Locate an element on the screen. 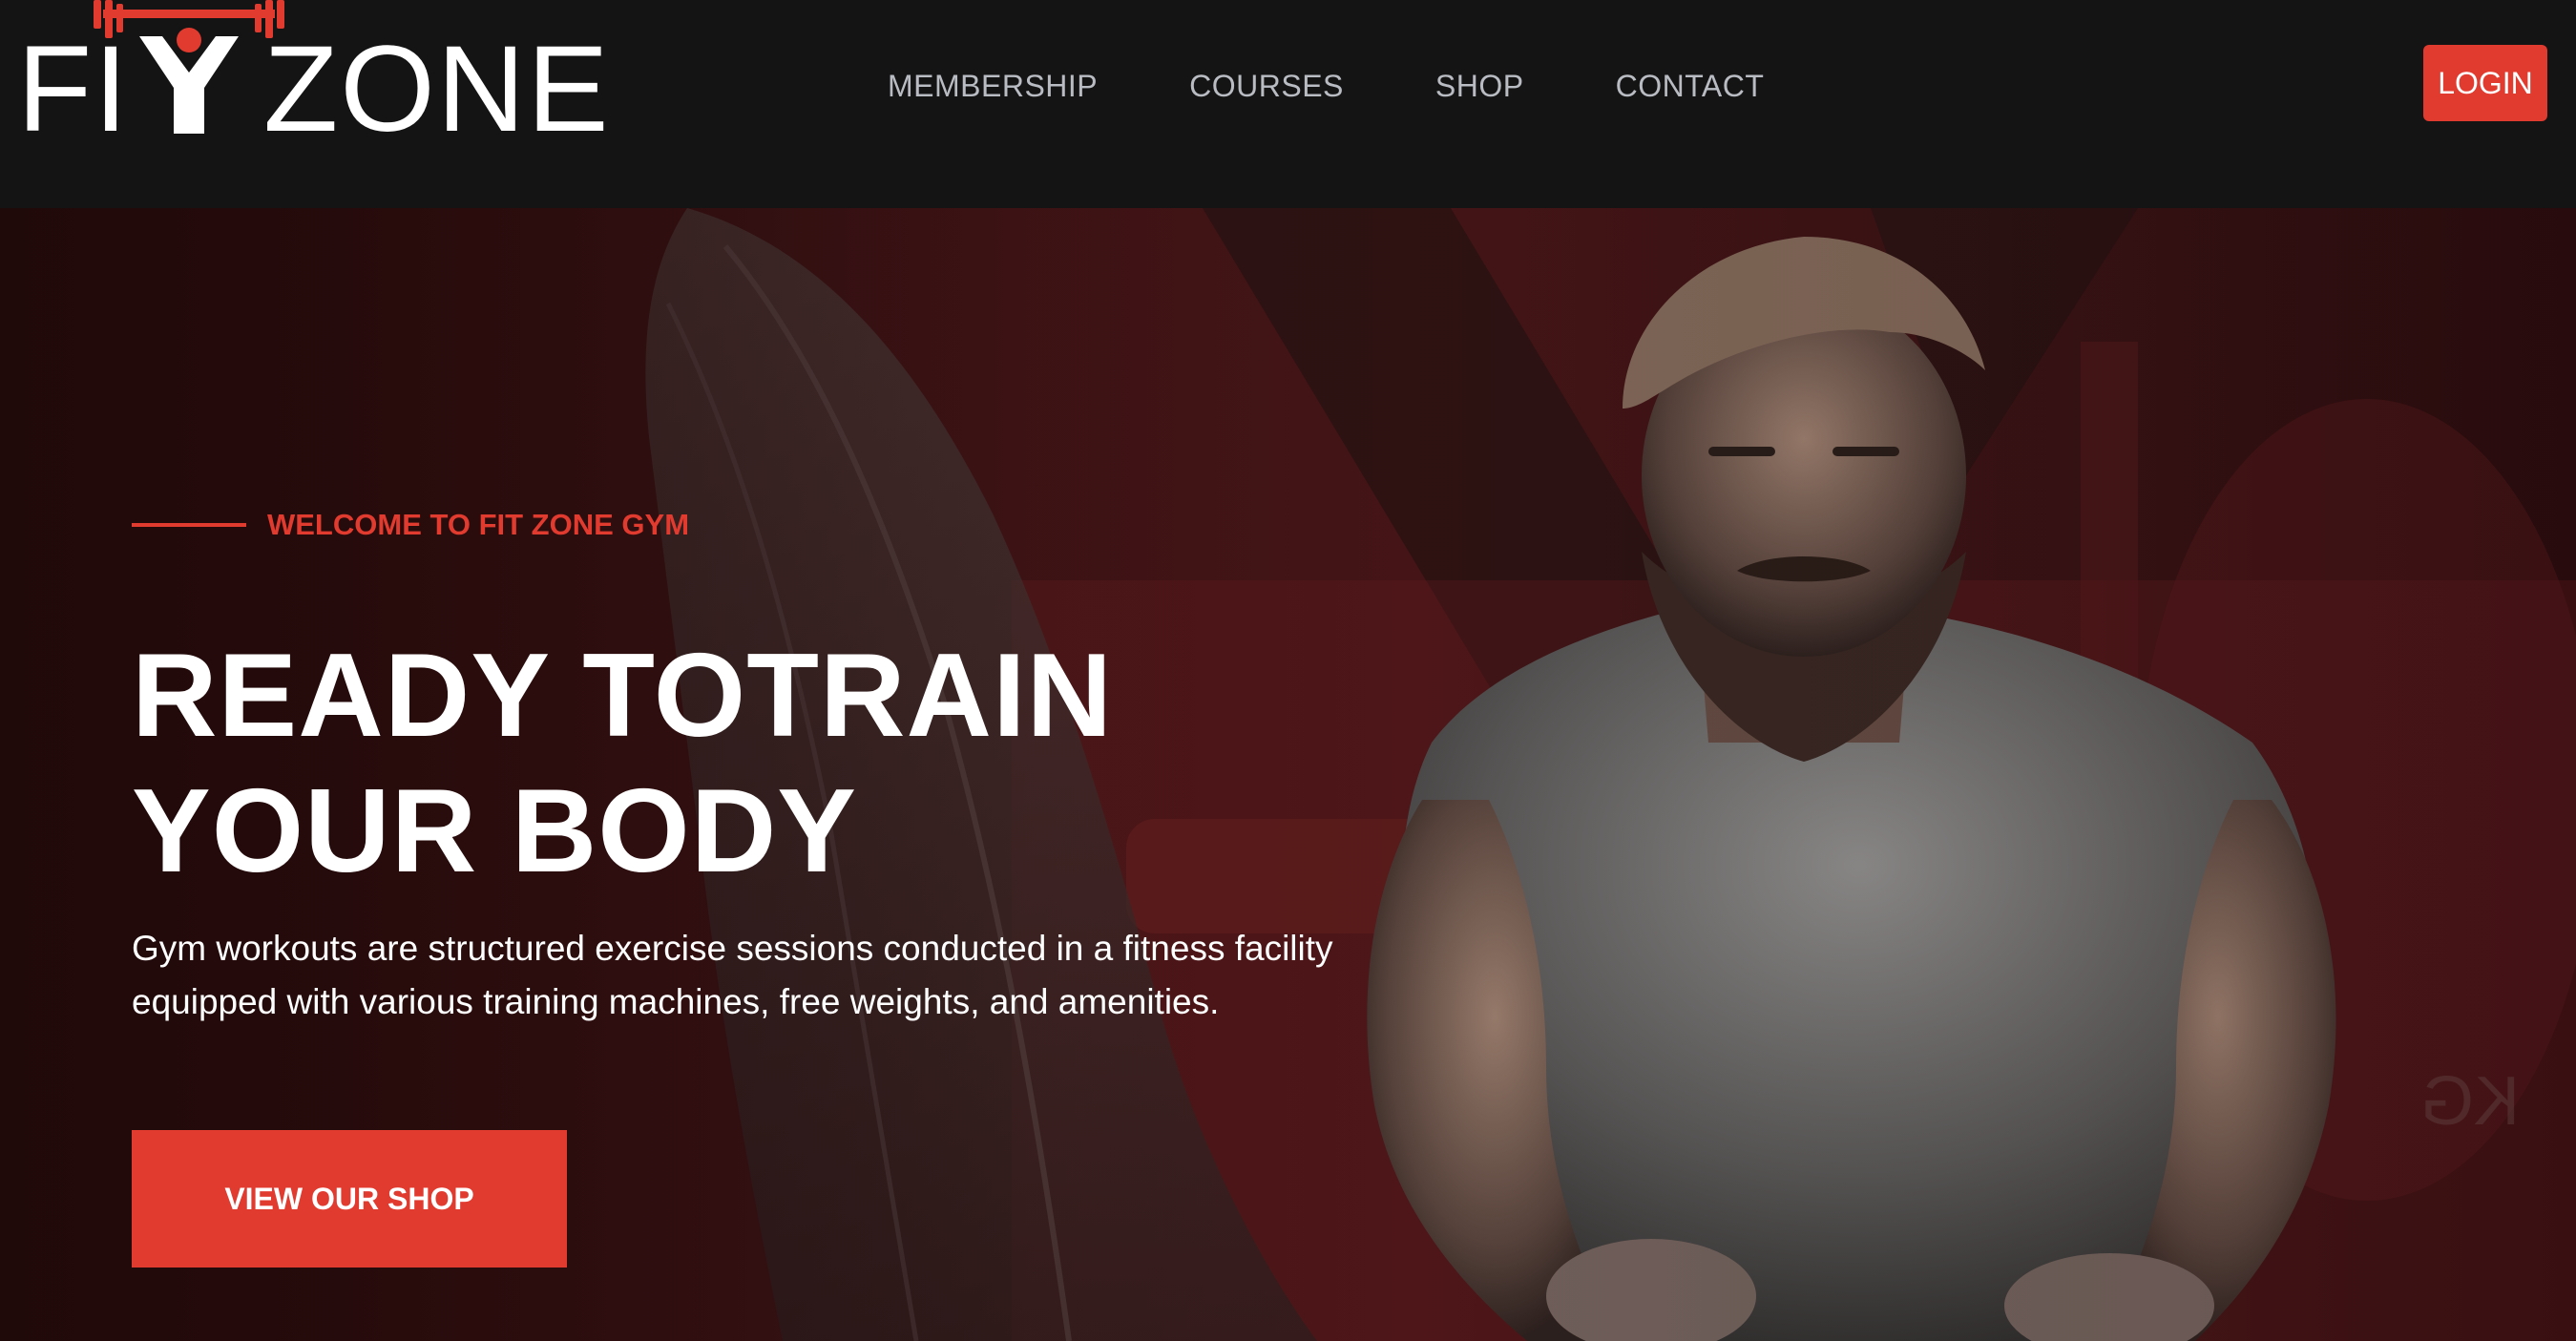 The image size is (2576, 1341). headline-line-1: READY TOTRAIN is located at coordinates (623, 696).